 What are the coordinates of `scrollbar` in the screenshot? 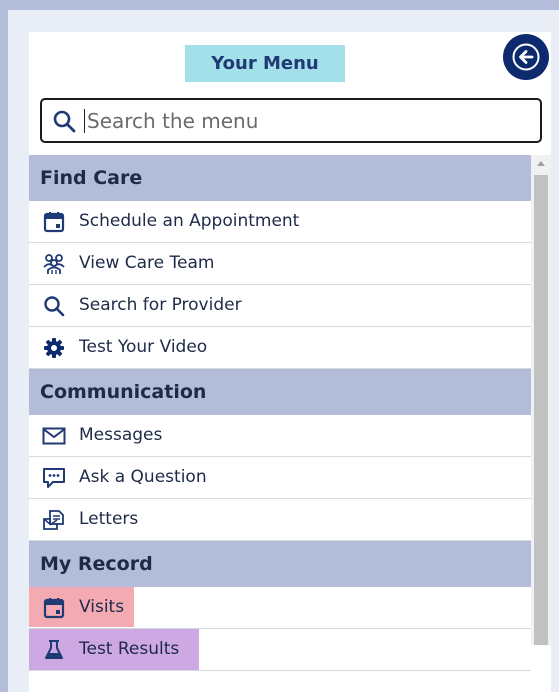 It's located at (541, 400).